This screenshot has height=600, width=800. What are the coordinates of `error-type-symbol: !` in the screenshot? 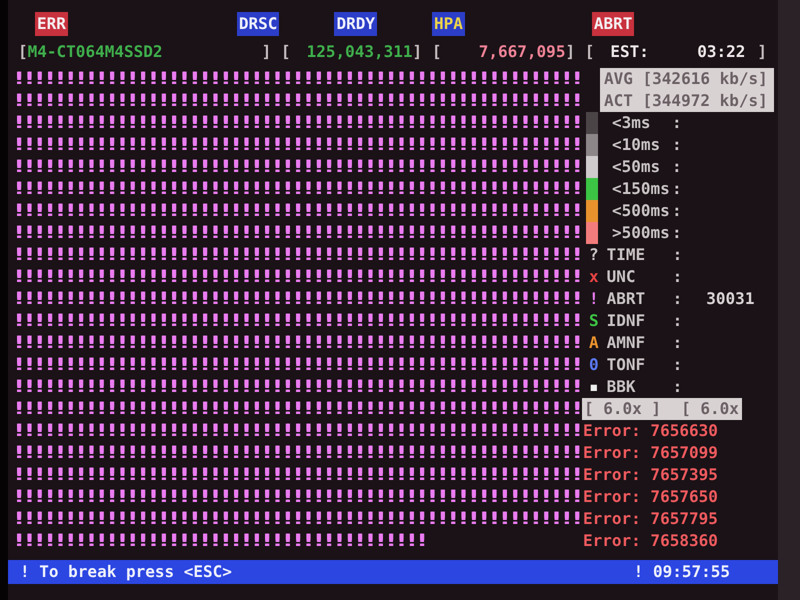 It's located at (594, 299).